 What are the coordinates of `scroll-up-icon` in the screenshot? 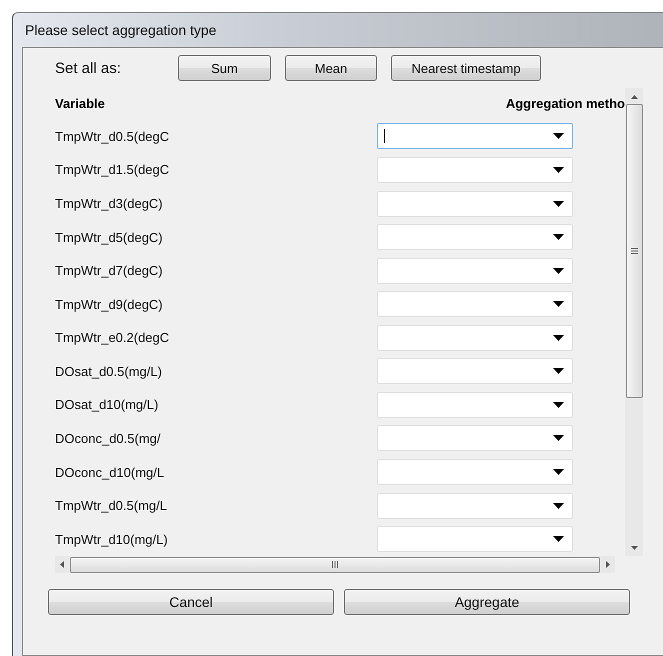 It's located at (634, 96).